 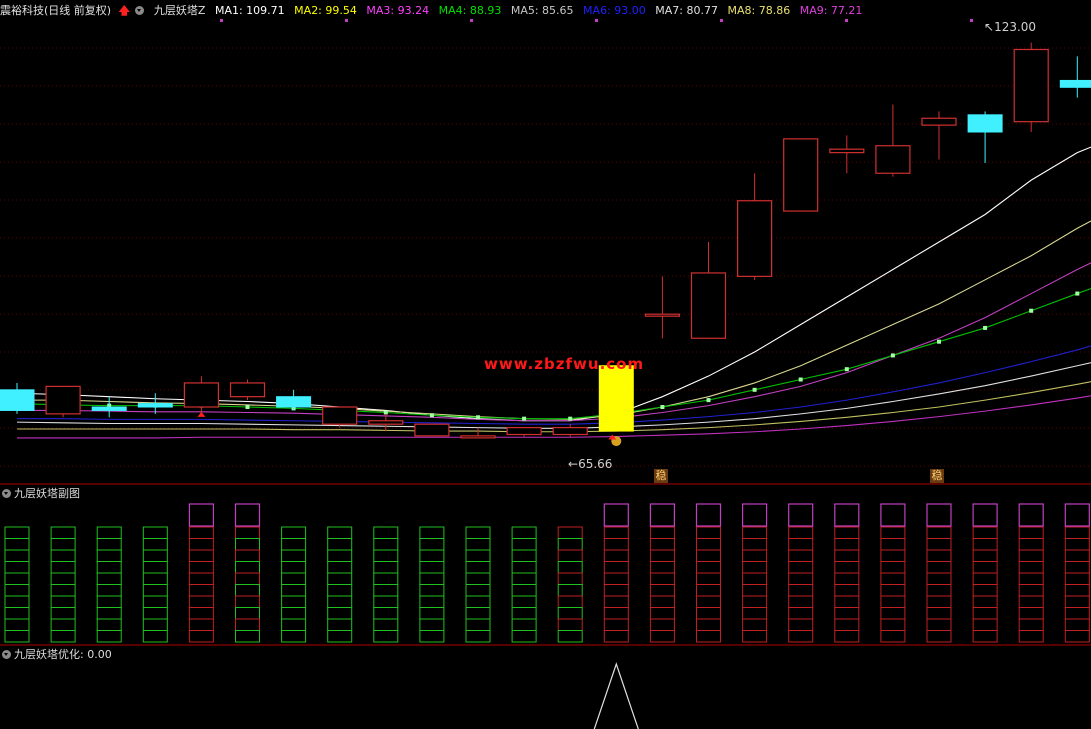 What do you see at coordinates (1015, 27) in the screenshot?
I see `high-value: 123.00` at bounding box center [1015, 27].